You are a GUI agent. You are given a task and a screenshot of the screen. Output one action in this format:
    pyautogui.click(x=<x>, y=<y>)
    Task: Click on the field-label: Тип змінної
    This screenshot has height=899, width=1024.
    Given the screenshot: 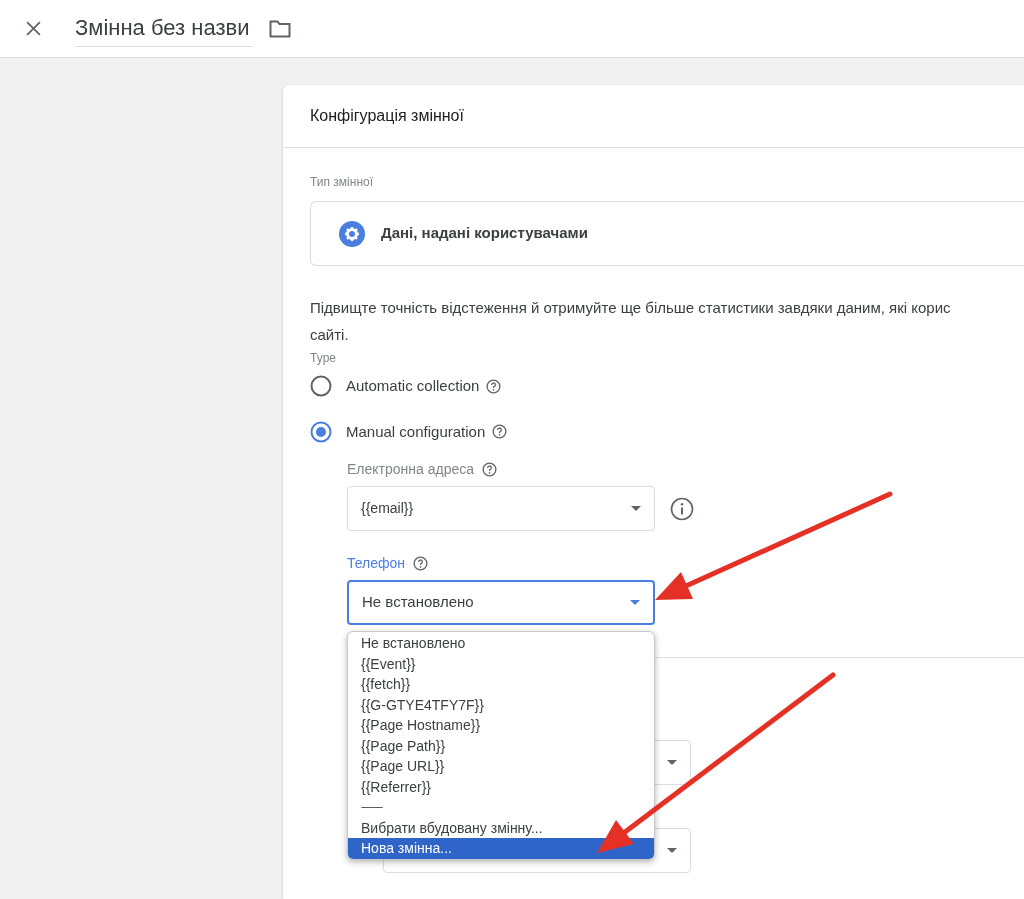 What is the action you would take?
    pyautogui.click(x=342, y=182)
    